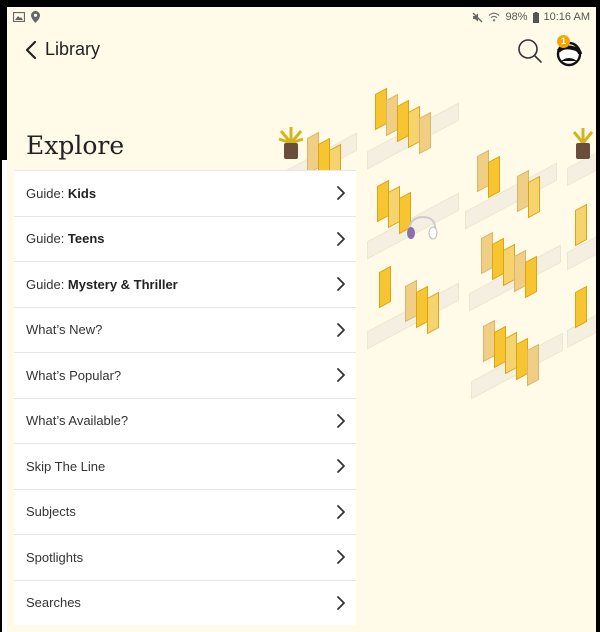 This screenshot has width=600, height=632. I want to click on menu-item-label: Guide: Kids, so click(61, 193).